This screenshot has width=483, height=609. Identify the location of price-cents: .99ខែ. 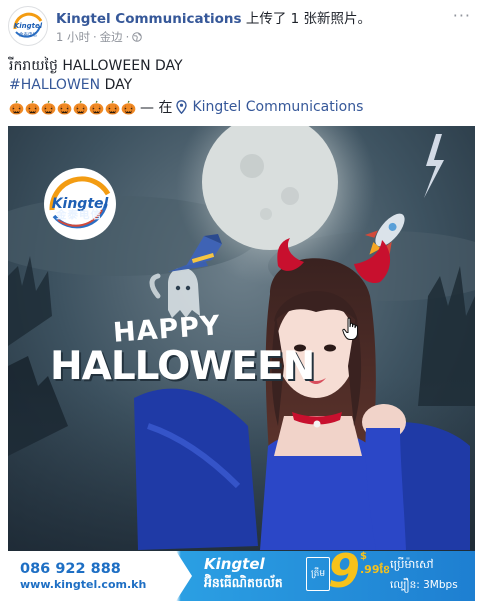
(375, 569).